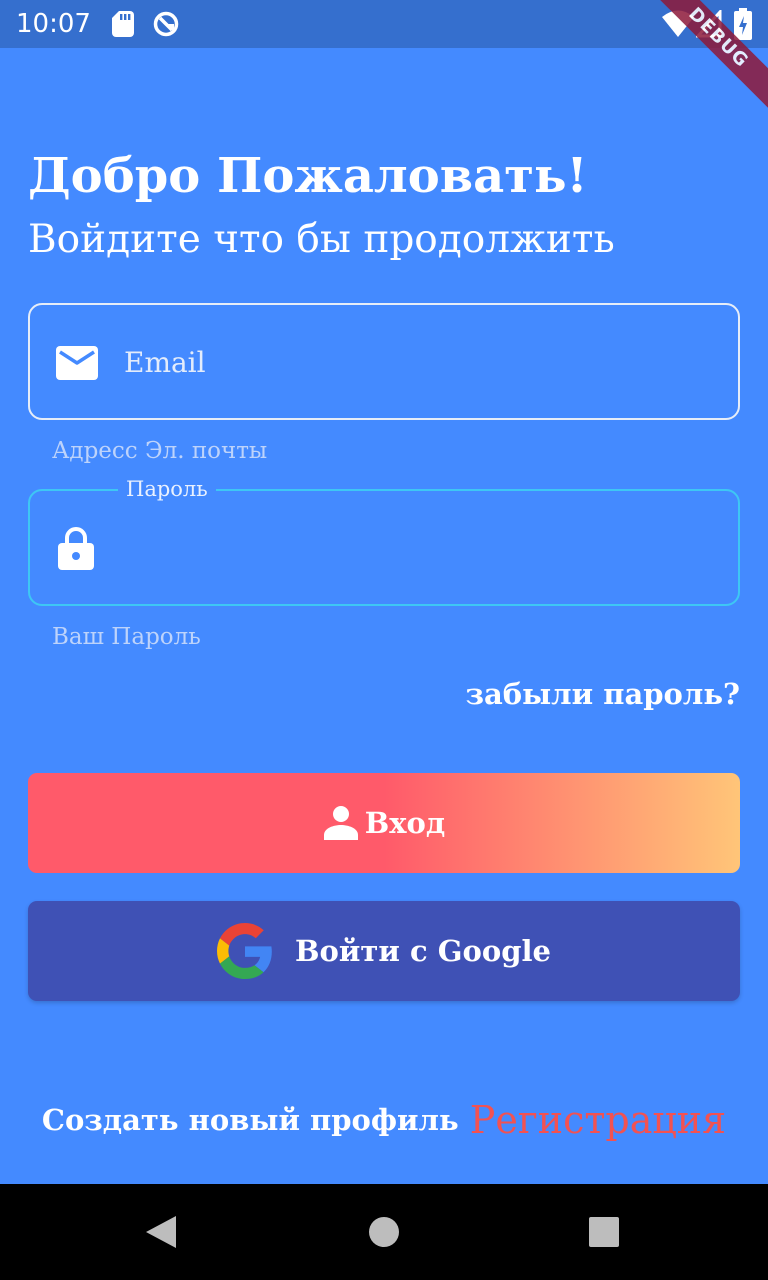  What do you see at coordinates (53, 24) in the screenshot?
I see `status-time: 10:07` at bounding box center [53, 24].